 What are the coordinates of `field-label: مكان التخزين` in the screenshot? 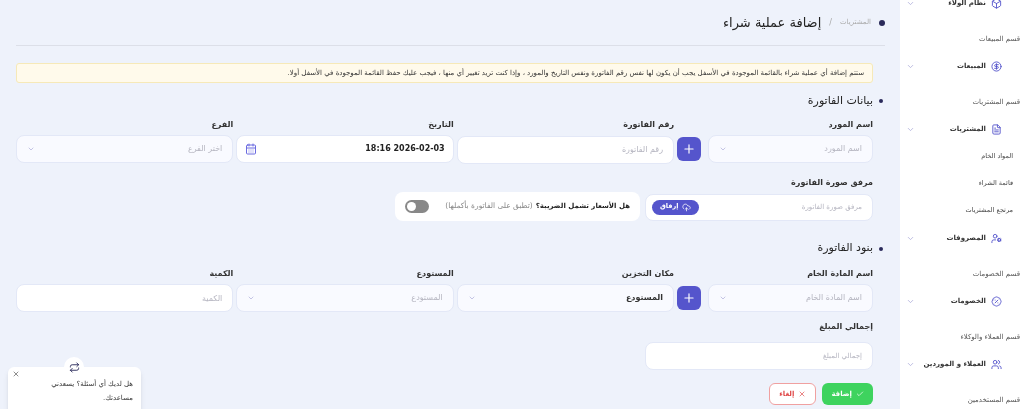 It's located at (647, 273).